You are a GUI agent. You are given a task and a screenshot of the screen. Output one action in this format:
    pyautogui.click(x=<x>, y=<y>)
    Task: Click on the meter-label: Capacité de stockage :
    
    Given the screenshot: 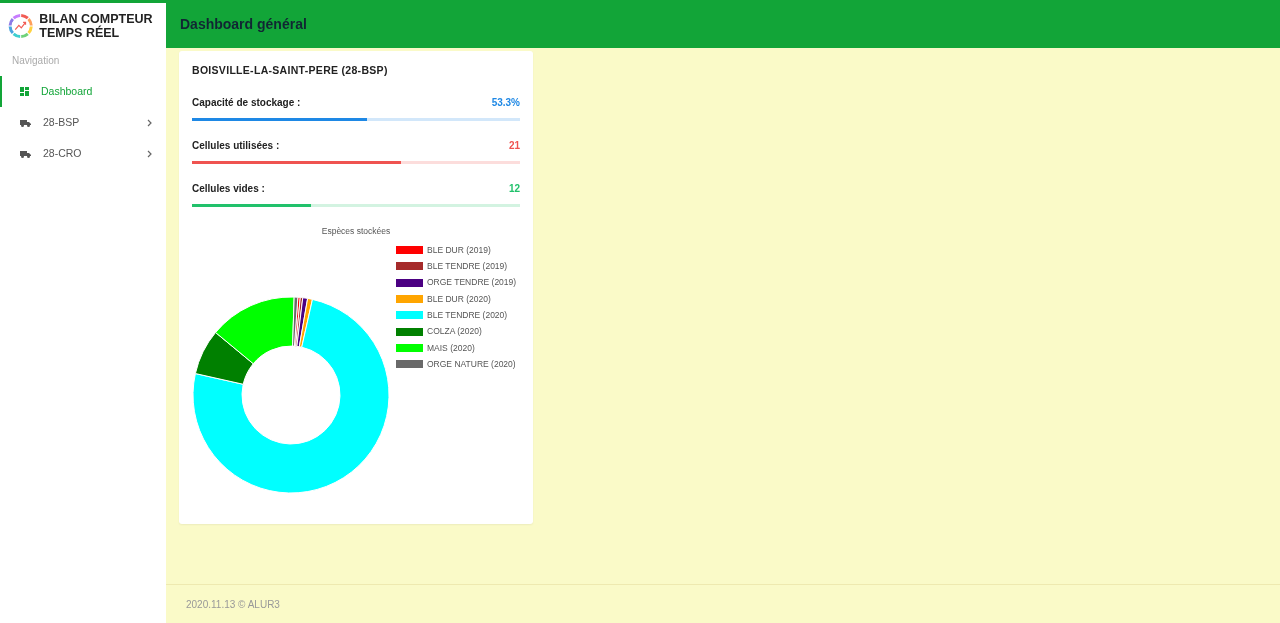 What is the action you would take?
    pyautogui.click(x=246, y=102)
    